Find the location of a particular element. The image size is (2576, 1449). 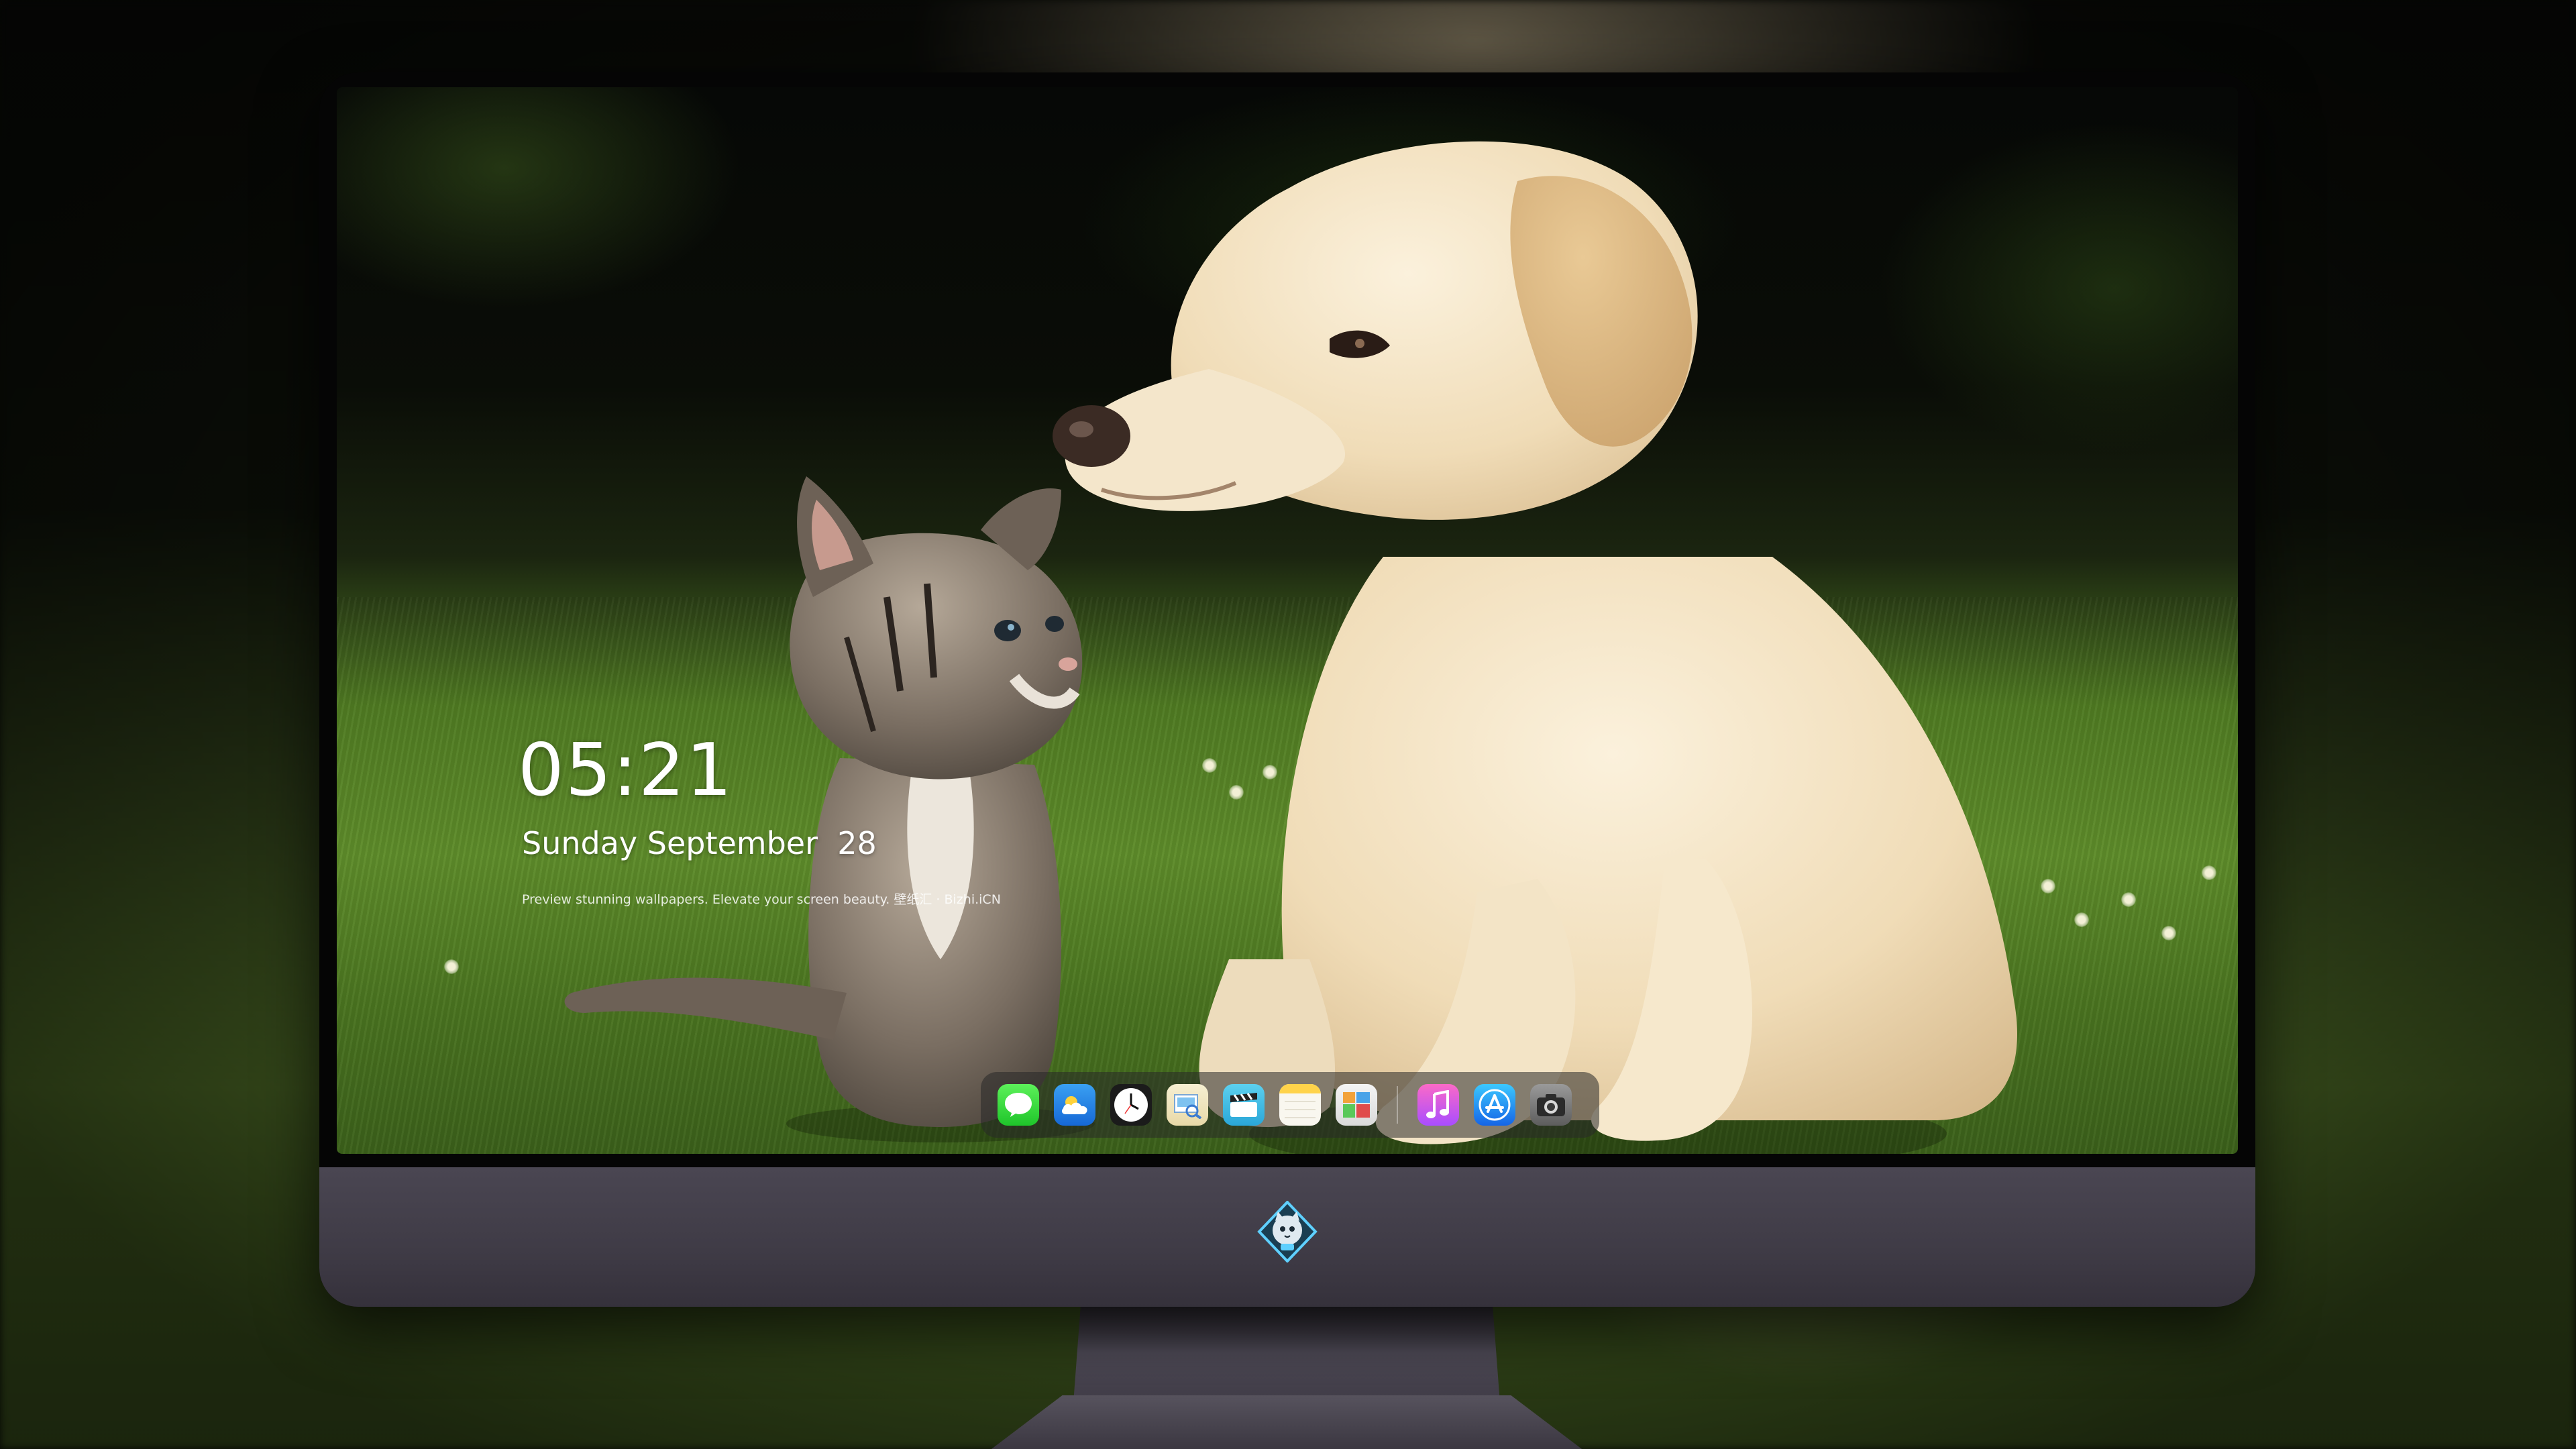

dock is located at coordinates (1290, 1105).